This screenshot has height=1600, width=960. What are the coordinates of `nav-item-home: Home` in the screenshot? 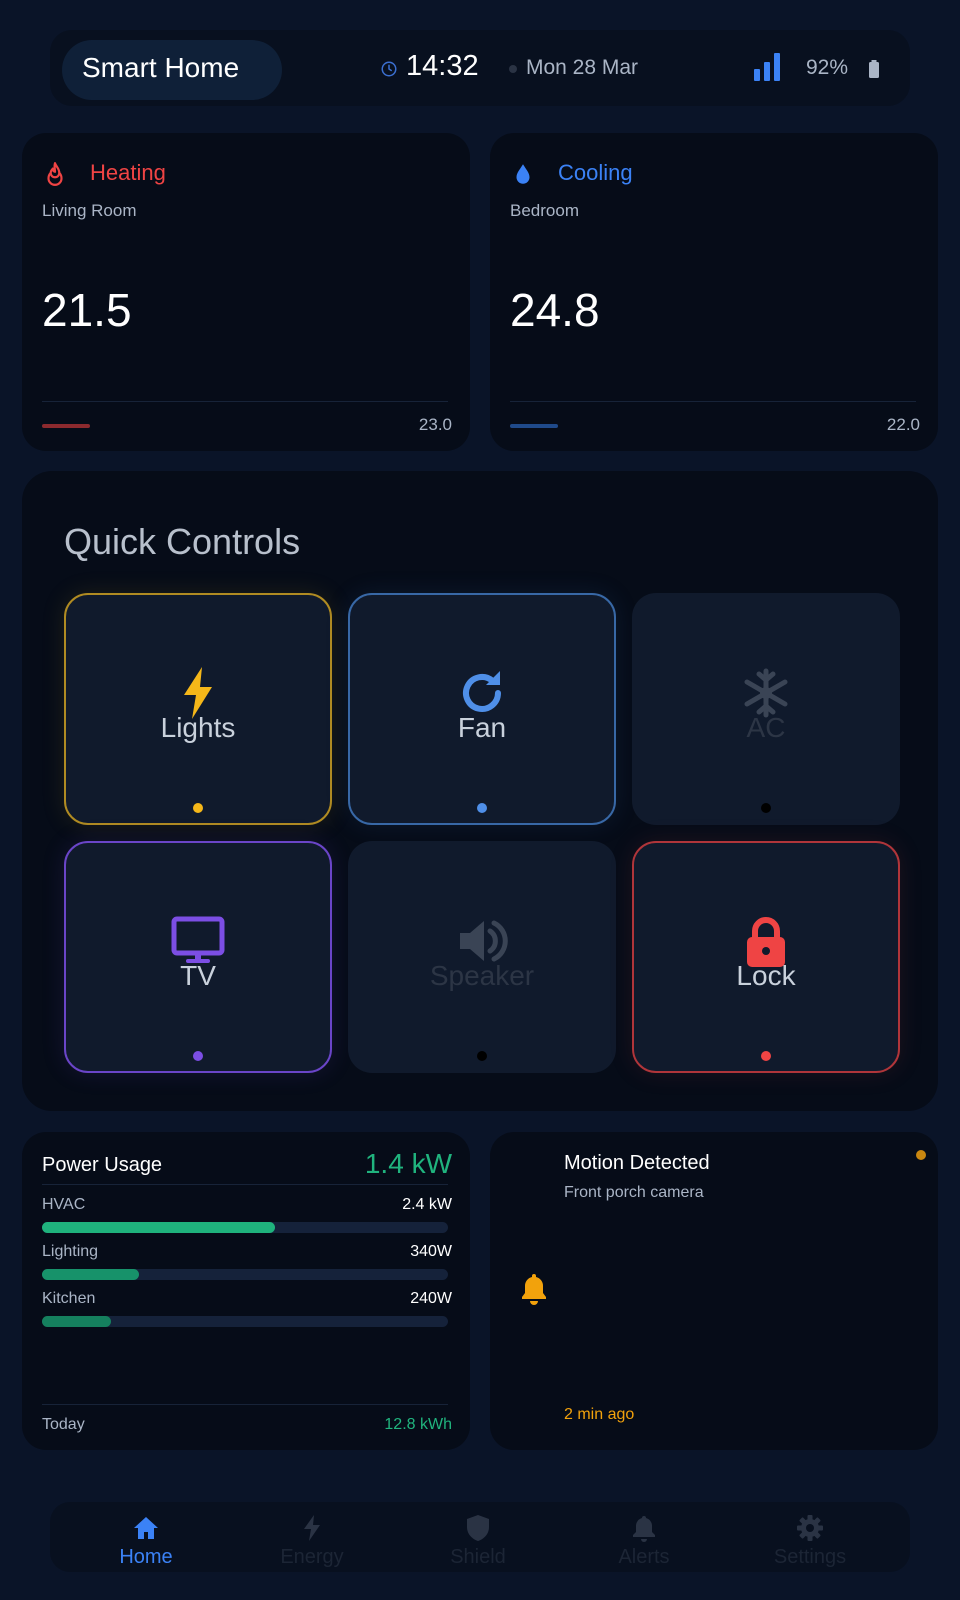 It's located at (146, 1537).